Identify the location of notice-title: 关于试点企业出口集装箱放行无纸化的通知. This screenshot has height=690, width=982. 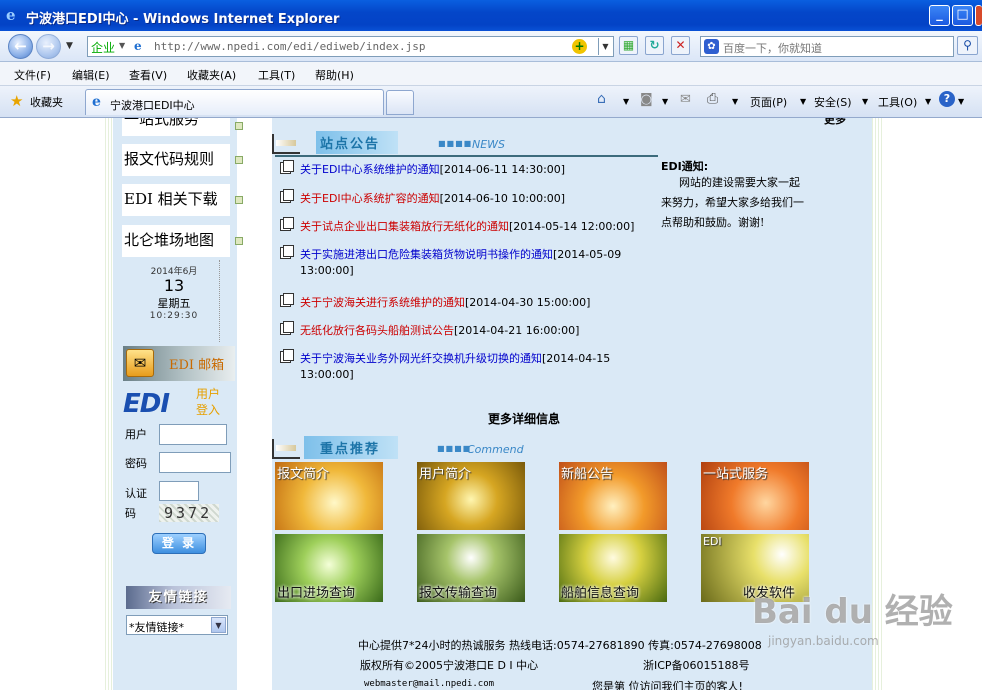
(404, 226).